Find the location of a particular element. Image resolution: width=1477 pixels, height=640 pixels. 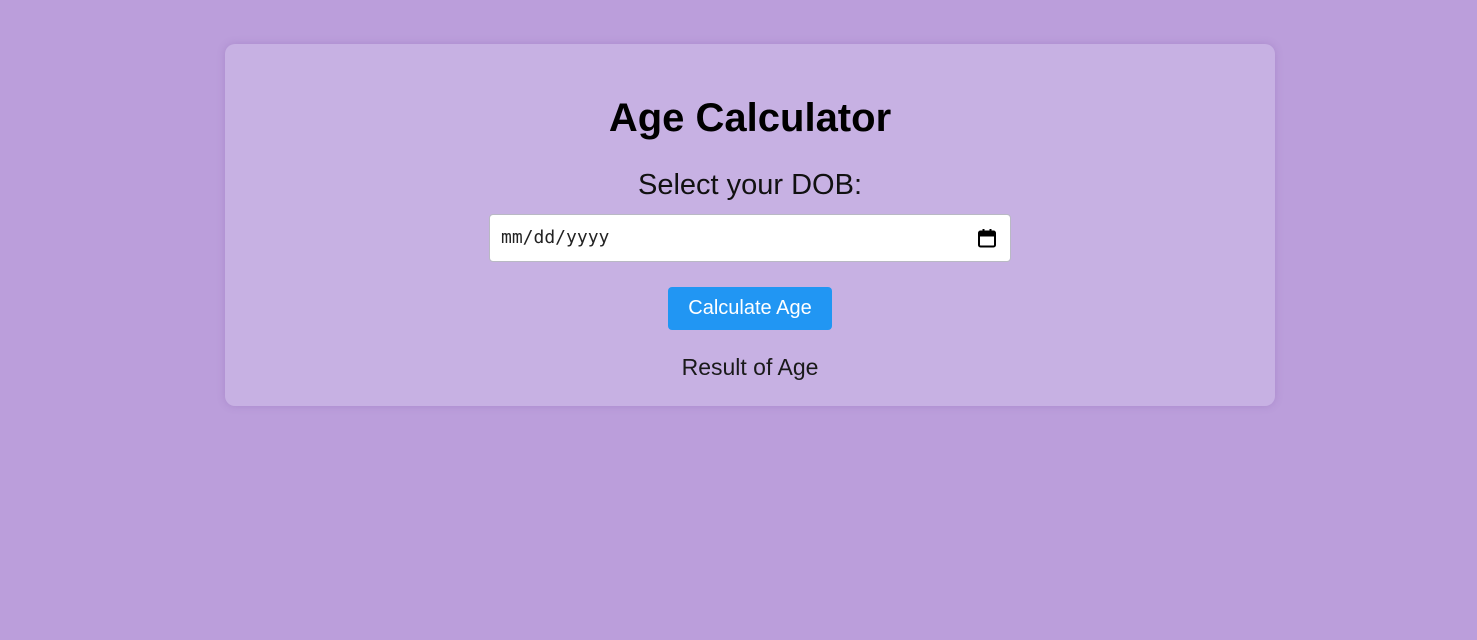

calendar-icon is located at coordinates (987, 238).